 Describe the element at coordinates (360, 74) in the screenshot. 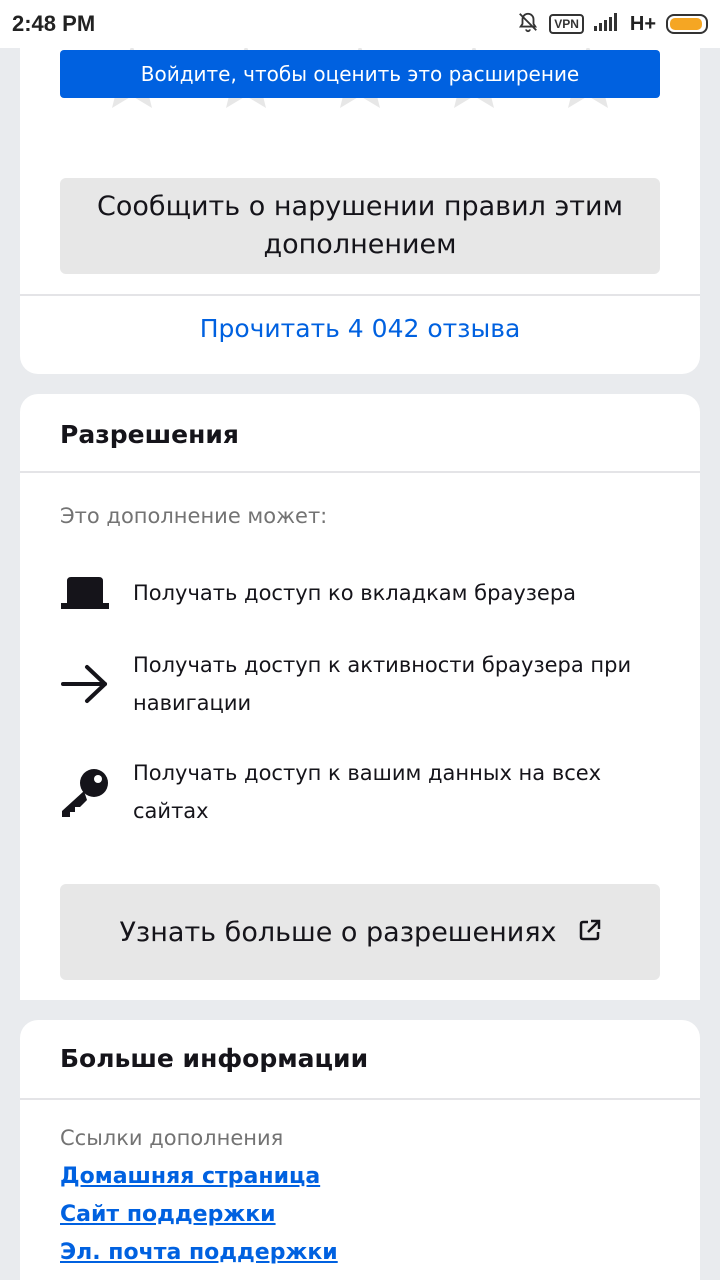

I see `login-to-rate-button: Войдите, чтобы оценить это расширение` at that location.